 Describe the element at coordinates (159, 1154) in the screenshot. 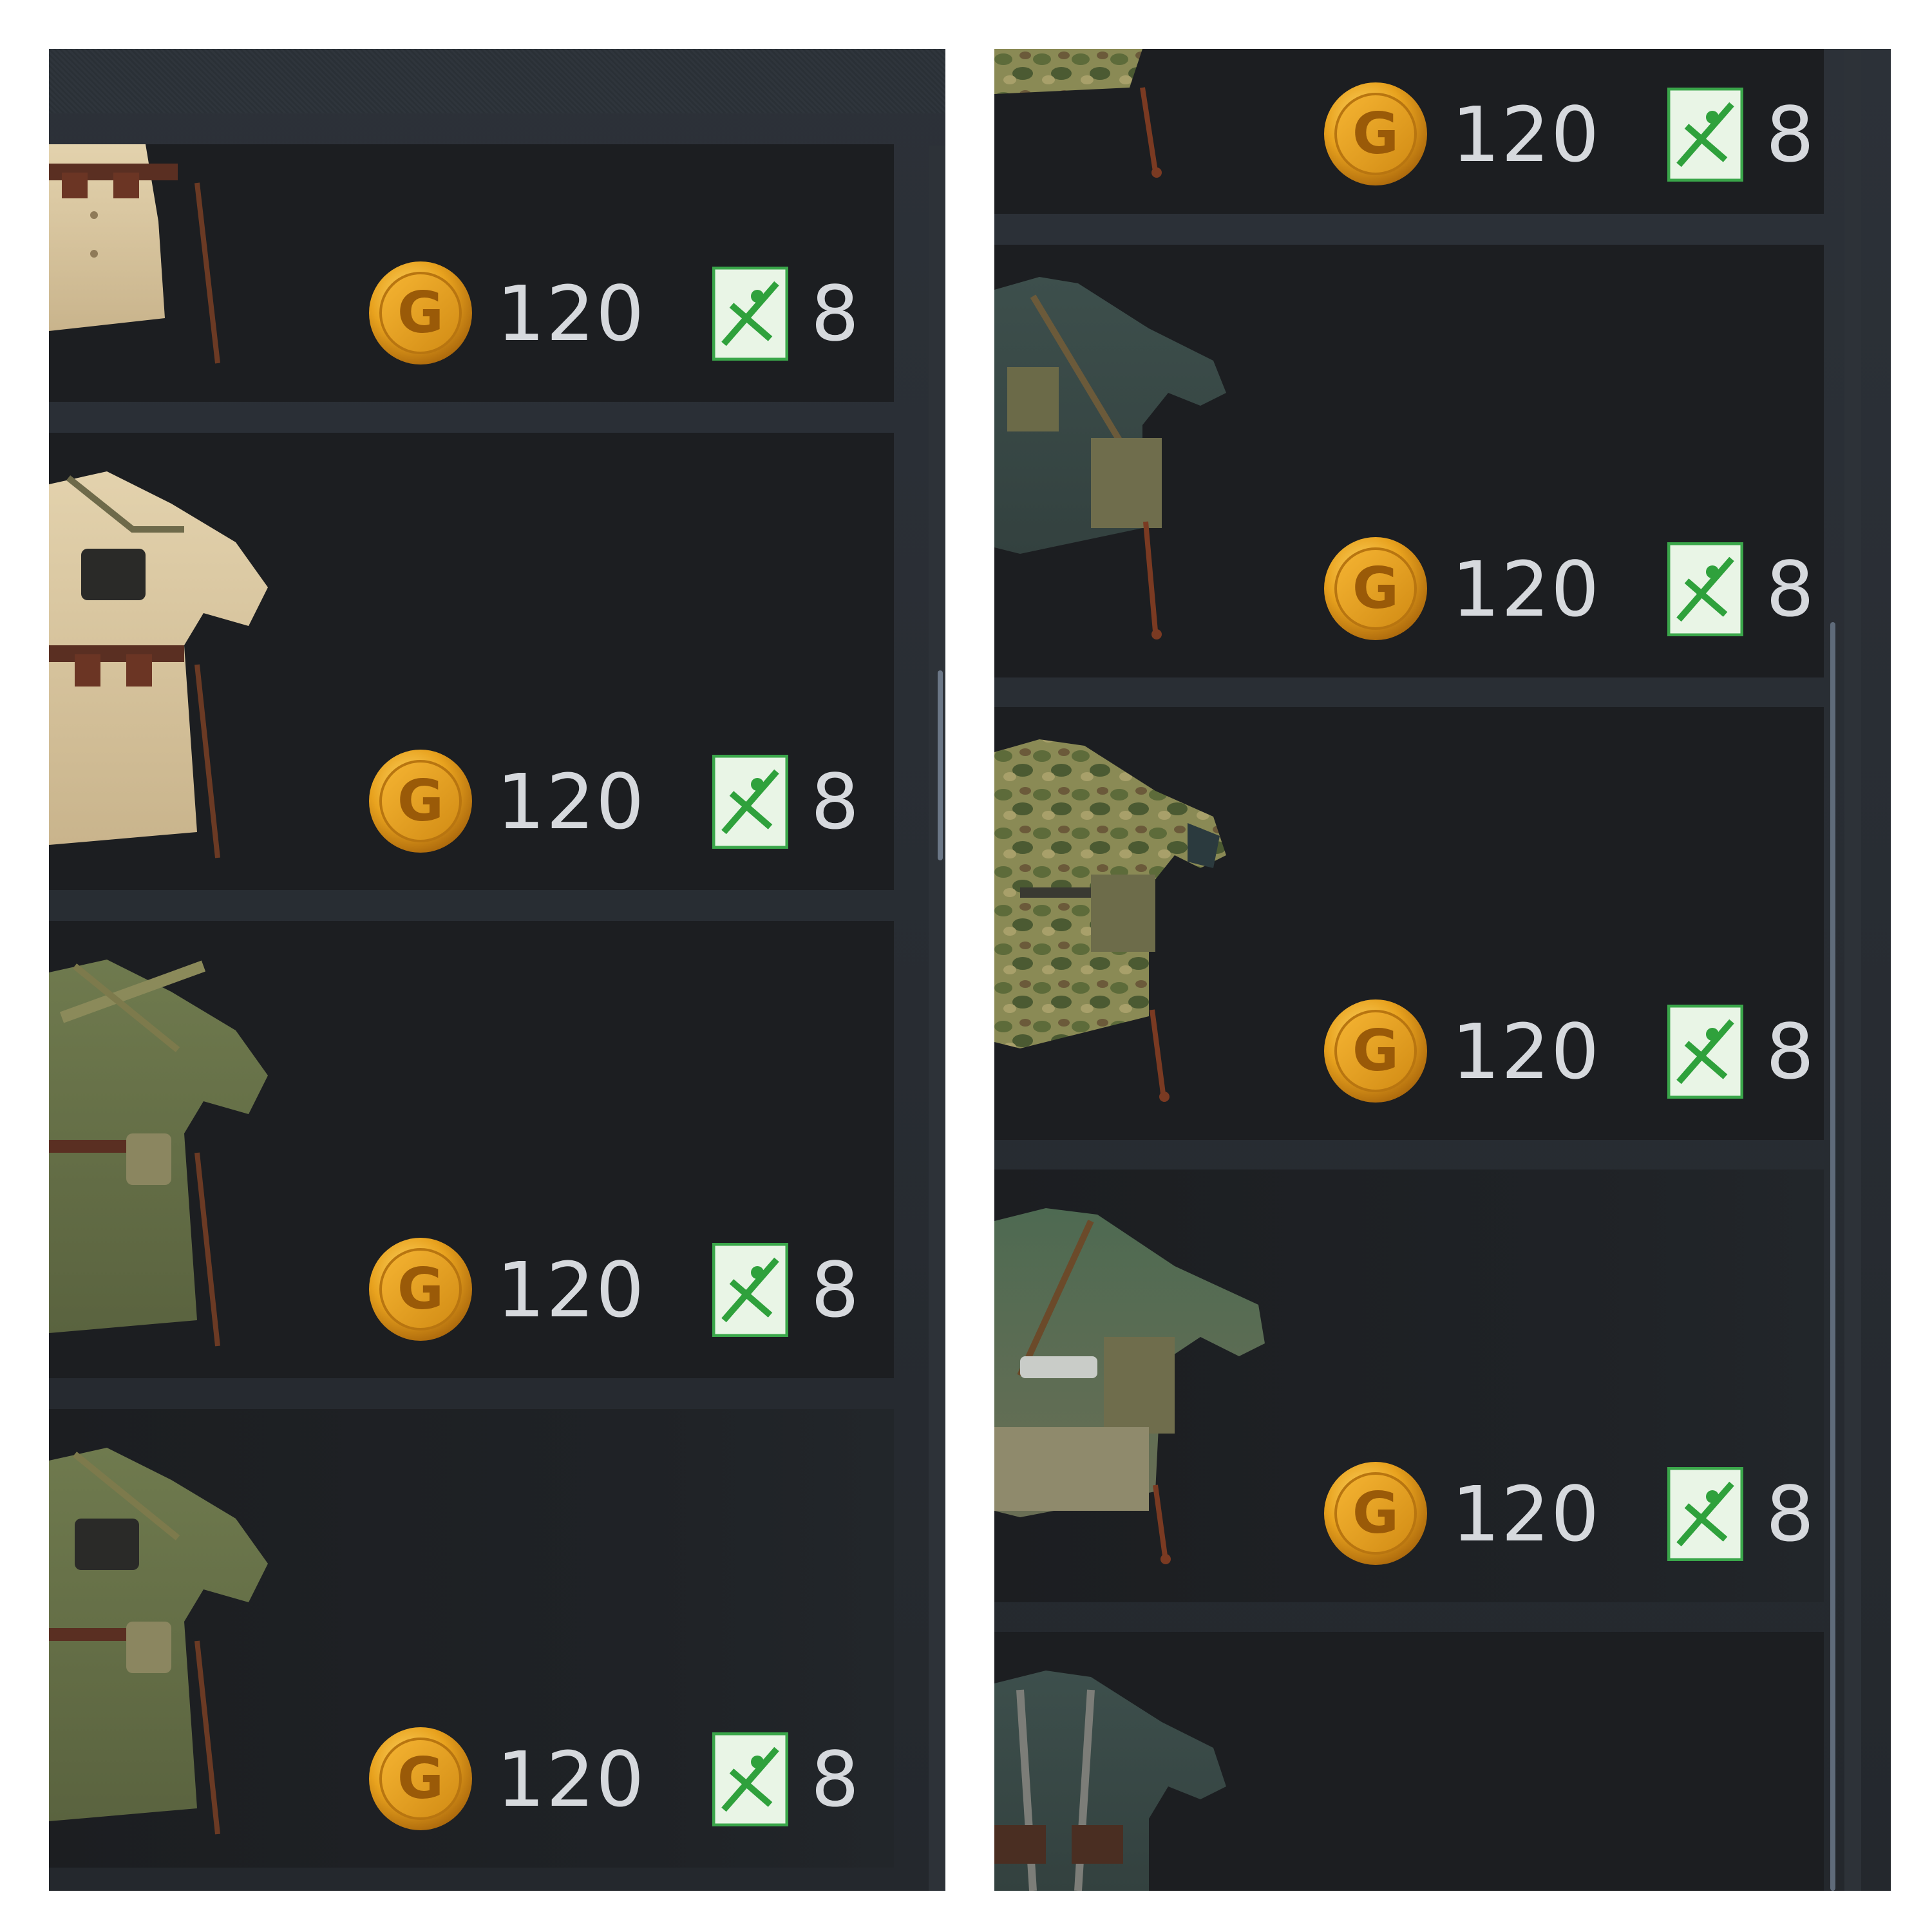

I see `uniform-image-olive-coat` at that location.